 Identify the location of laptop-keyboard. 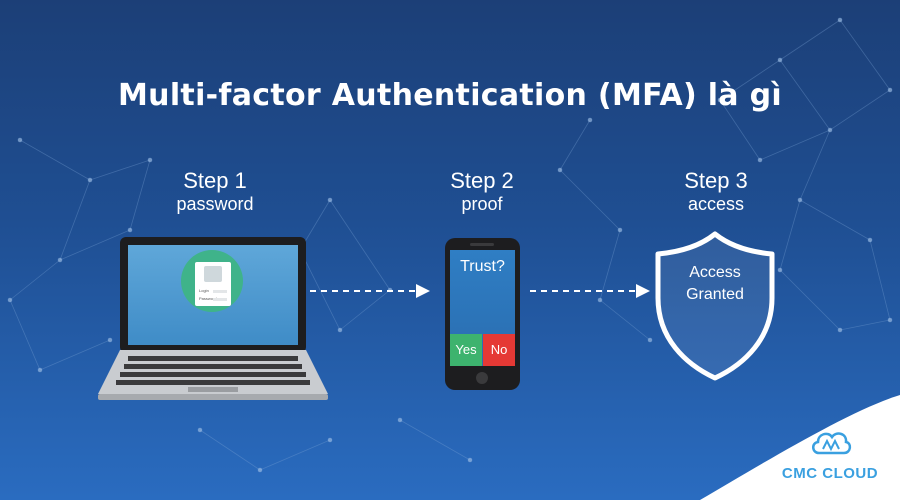
(213, 375).